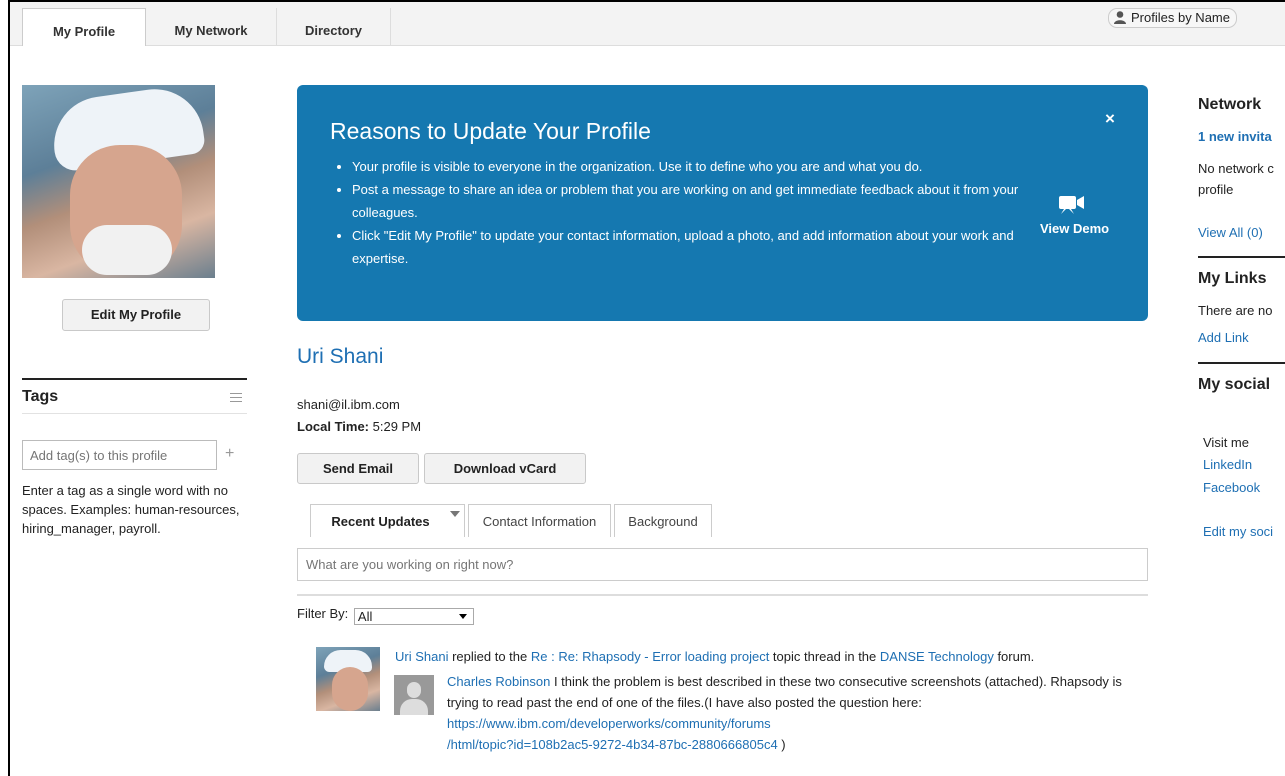  Describe the element at coordinates (323, 613) in the screenshot. I see `filter-label: Filter By:` at that location.